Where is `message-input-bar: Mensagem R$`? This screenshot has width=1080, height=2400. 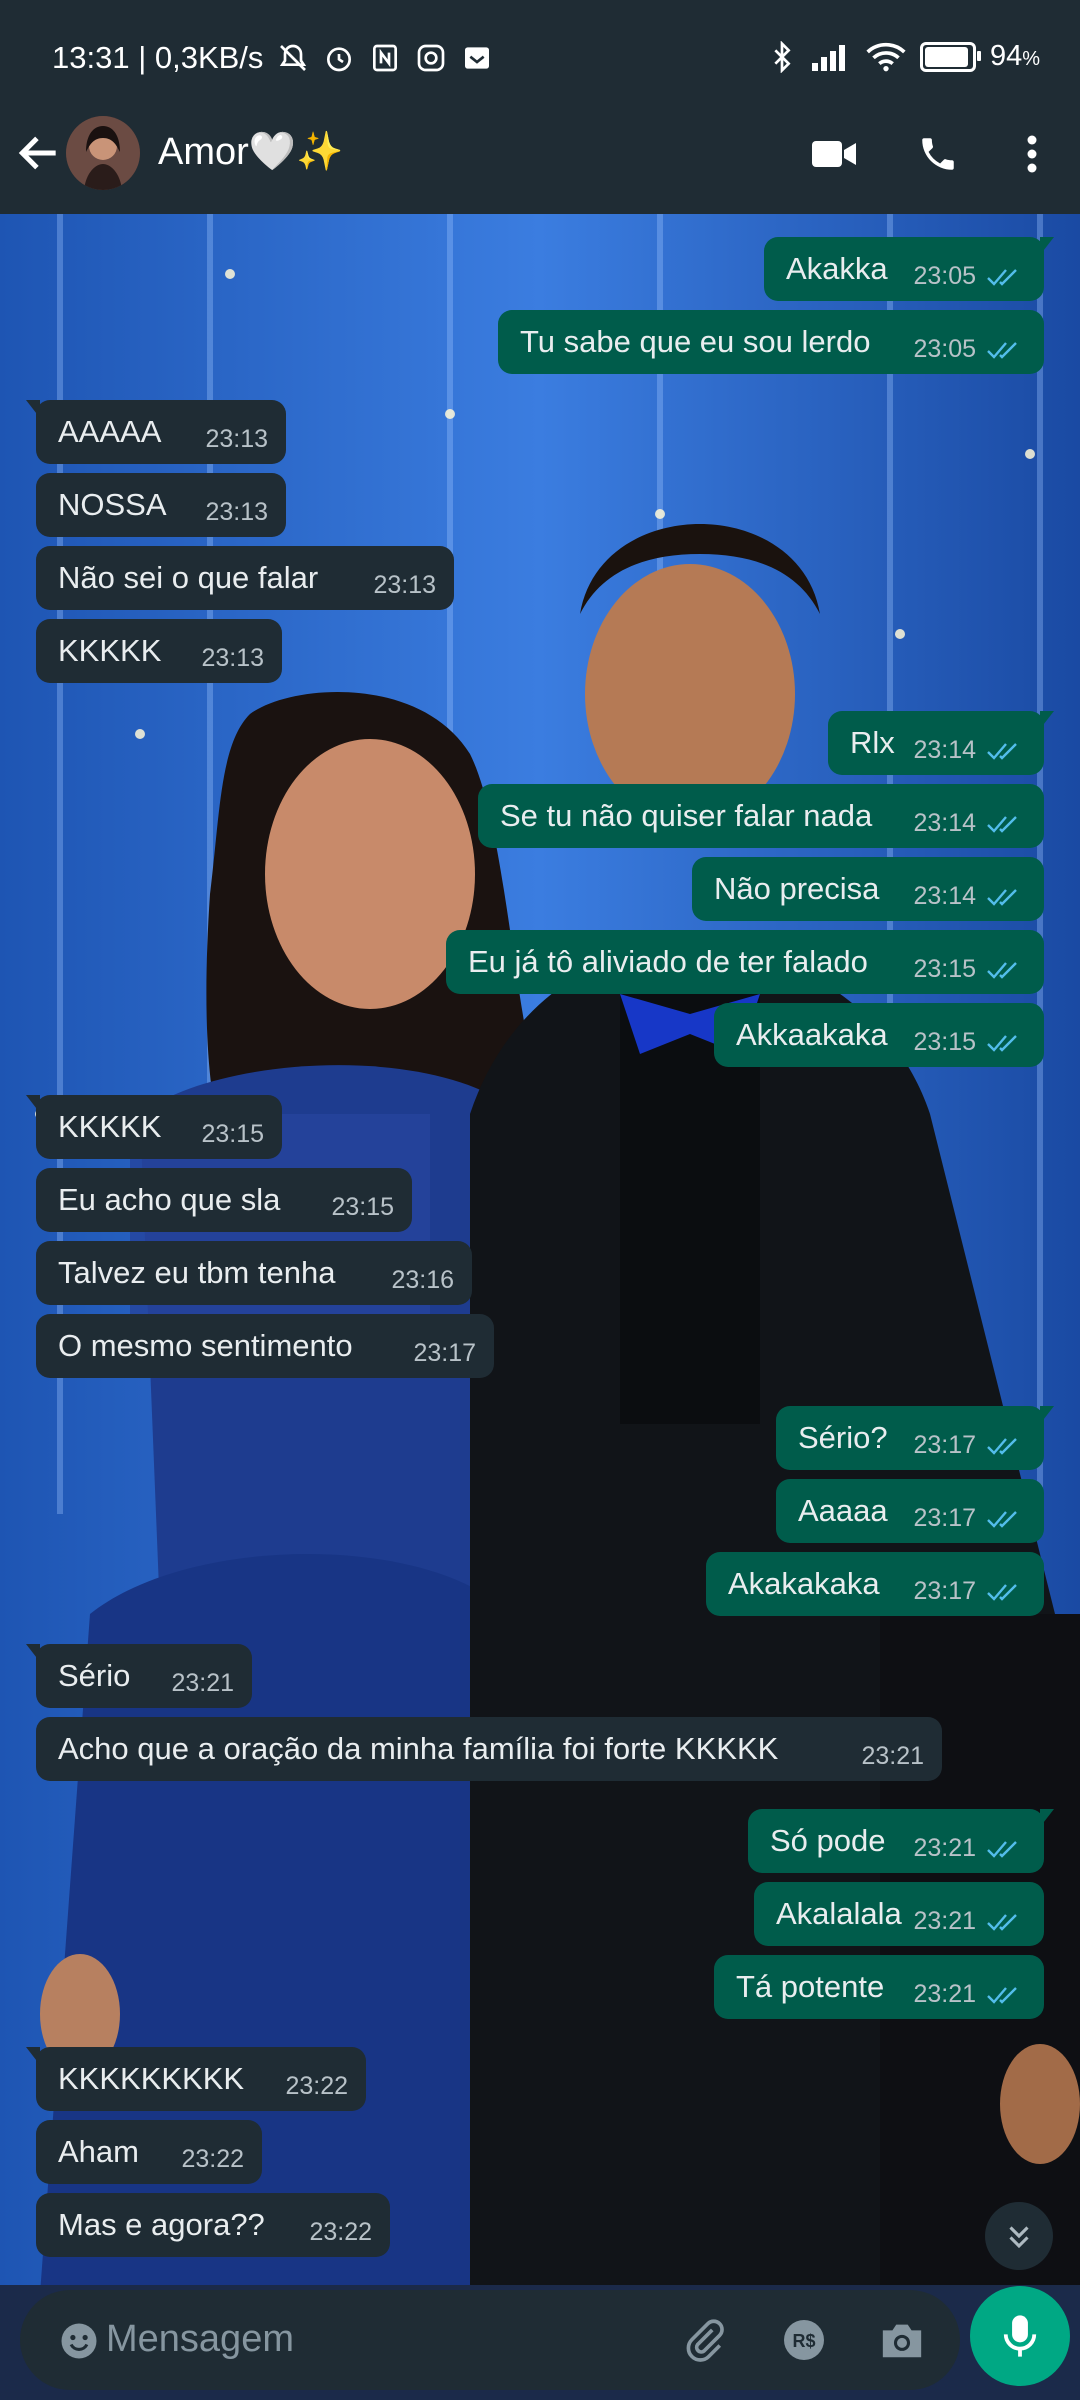 message-input-bar: Mensagem R$ is located at coordinates (490, 2340).